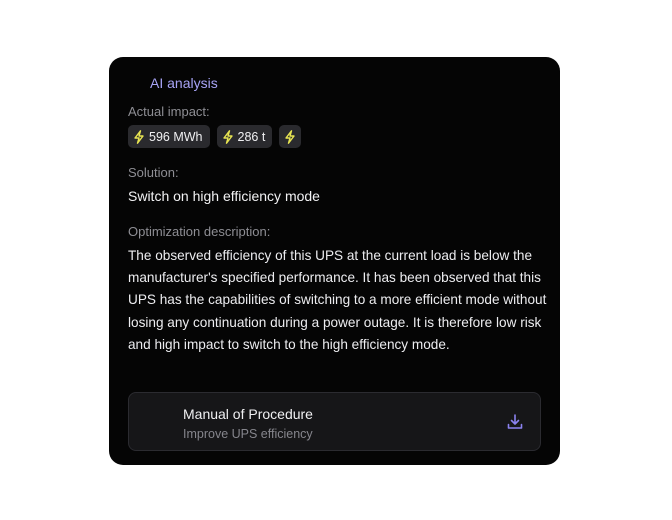 The width and height of the screenshot is (672, 520). I want to click on impact-emissions-value: 286 t, so click(251, 136).